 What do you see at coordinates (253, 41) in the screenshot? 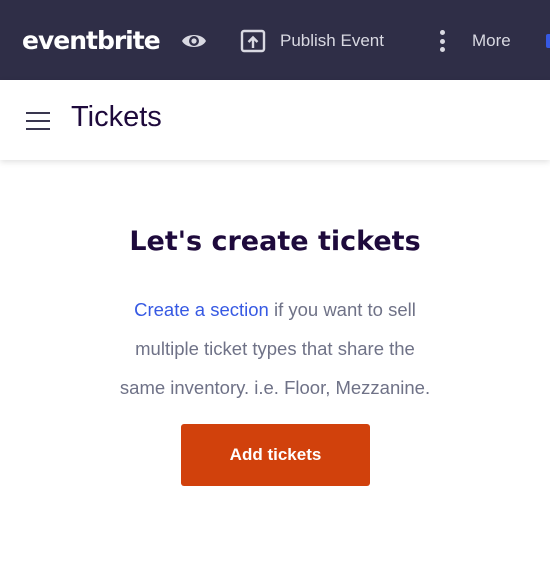
I see `upload-box-icon` at bounding box center [253, 41].